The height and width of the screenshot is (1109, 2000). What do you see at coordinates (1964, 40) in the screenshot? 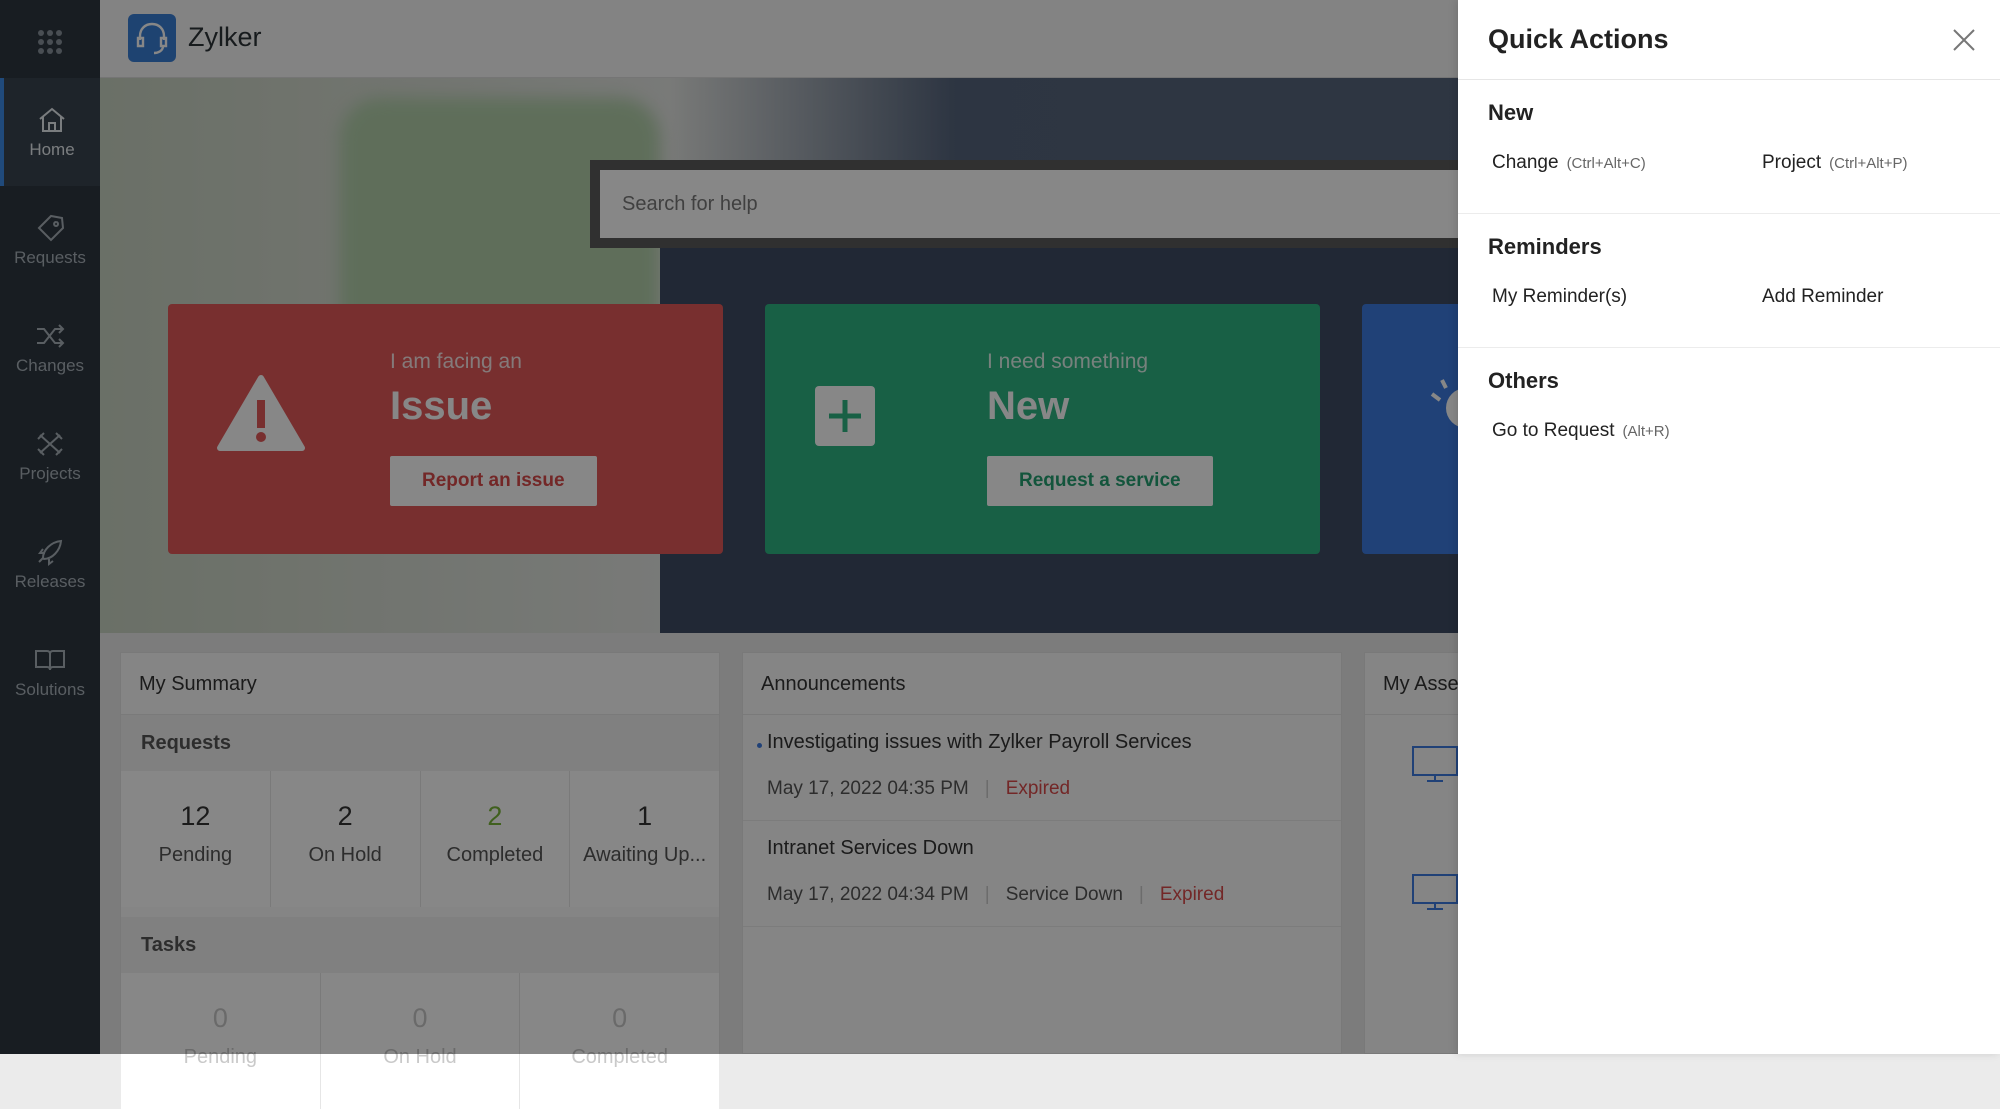
I see `close-icon` at bounding box center [1964, 40].